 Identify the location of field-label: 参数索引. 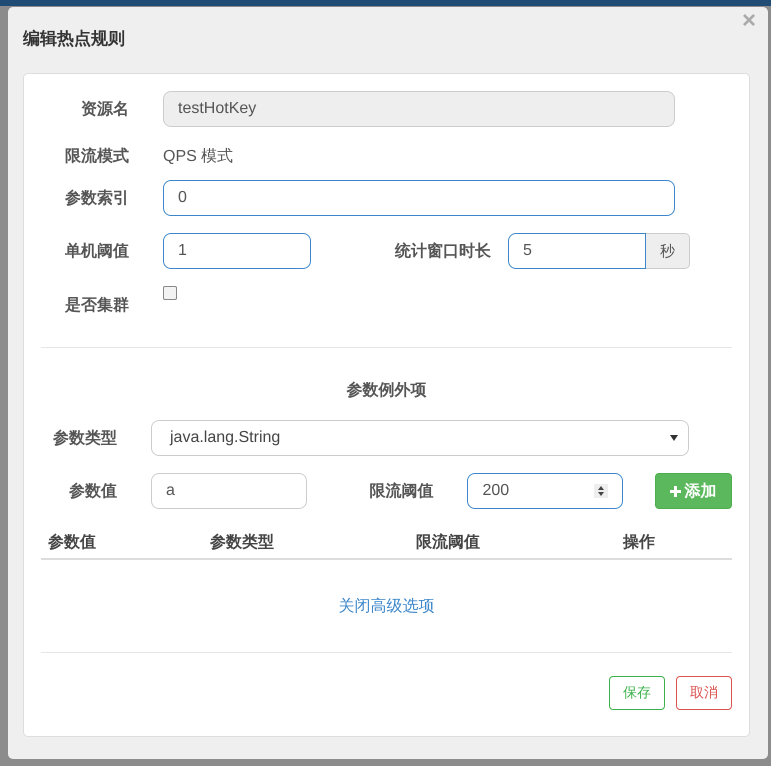
(96, 198).